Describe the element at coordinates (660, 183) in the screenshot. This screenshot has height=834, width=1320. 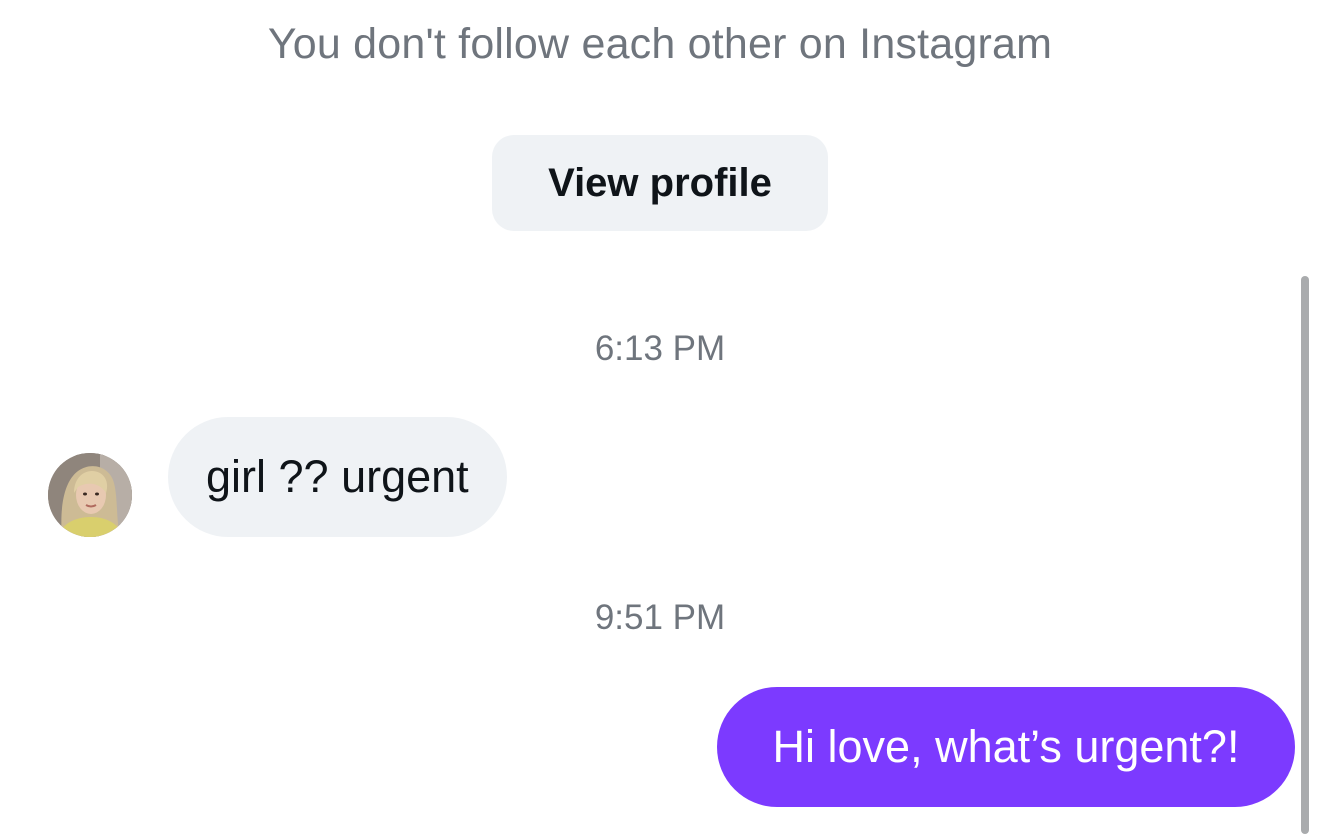
I see `view-profile-button: View profile` at that location.